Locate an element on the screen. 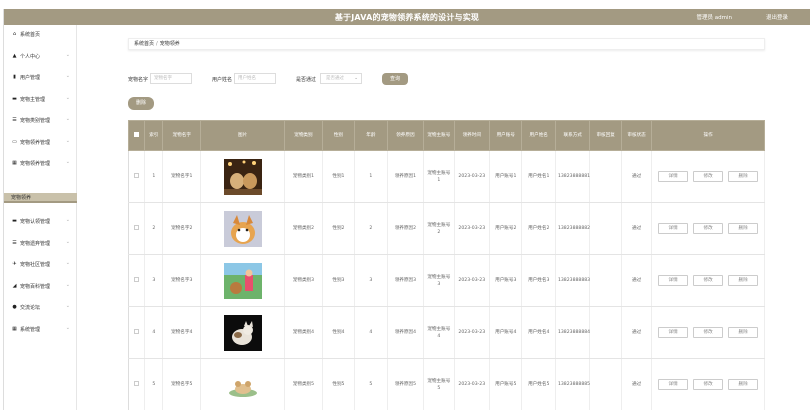 The image size is (811, 410). cell-phone: 13823888883 is located at coordinates (573, 280).